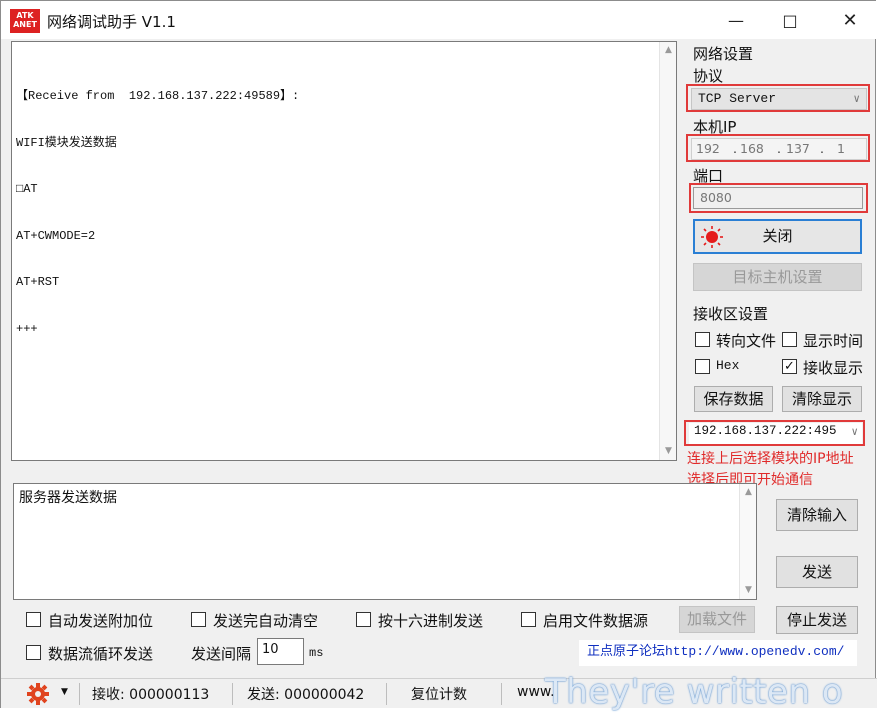 This screenshot has width=888, height=714. Describe the element at coordinates (33, 652) in the screenshot. I see `loop-send-checkbox` at that location.